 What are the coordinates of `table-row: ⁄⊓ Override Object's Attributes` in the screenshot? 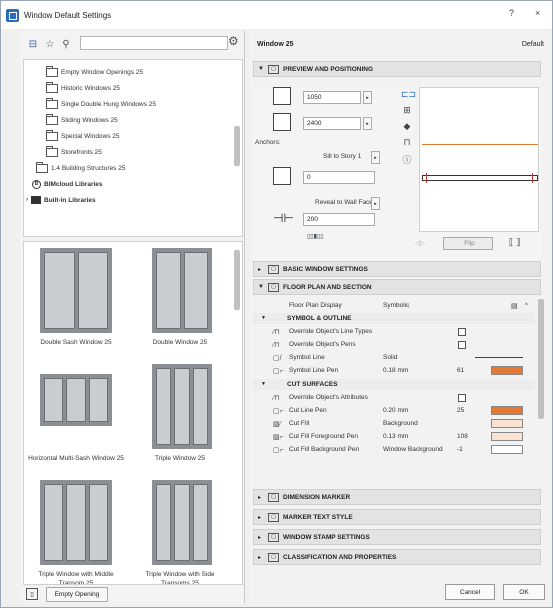 It's located at (394, 397).